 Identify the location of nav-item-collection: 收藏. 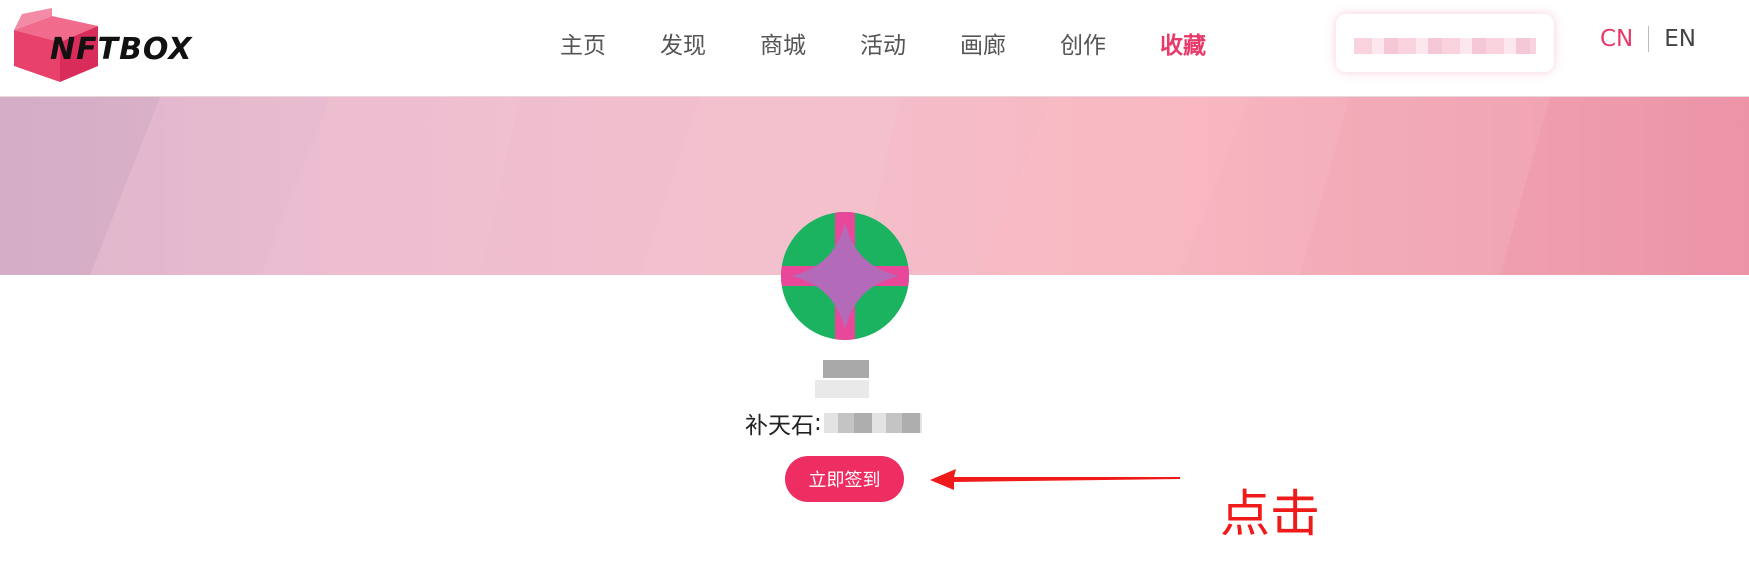
(1183, 43).